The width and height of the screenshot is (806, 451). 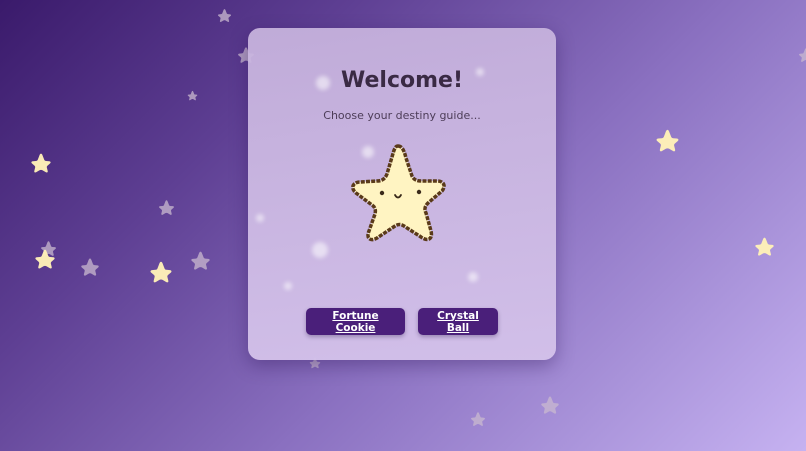 I want to click on crystal-ball-button: Crystal Ball, so click(x=458, y=321).